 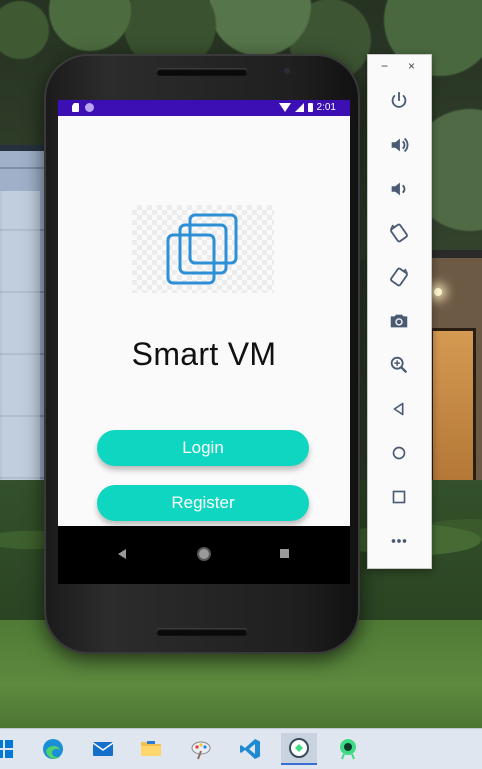 I want to click on back-triangle-icon, so click(x=398, y=409).